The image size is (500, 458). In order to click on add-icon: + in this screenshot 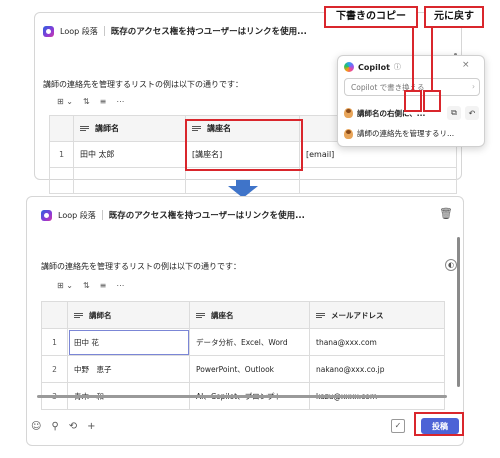, I will do `click(91, 426)`.